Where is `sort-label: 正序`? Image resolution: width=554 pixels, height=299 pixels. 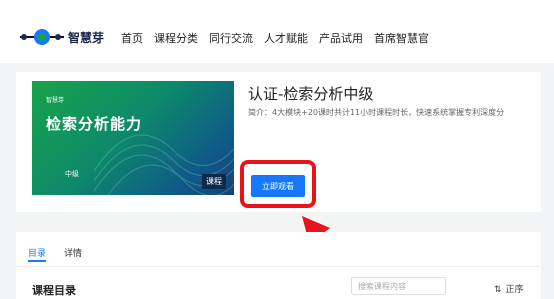
sort-label: 正序 is located at coordinates (514, 290).